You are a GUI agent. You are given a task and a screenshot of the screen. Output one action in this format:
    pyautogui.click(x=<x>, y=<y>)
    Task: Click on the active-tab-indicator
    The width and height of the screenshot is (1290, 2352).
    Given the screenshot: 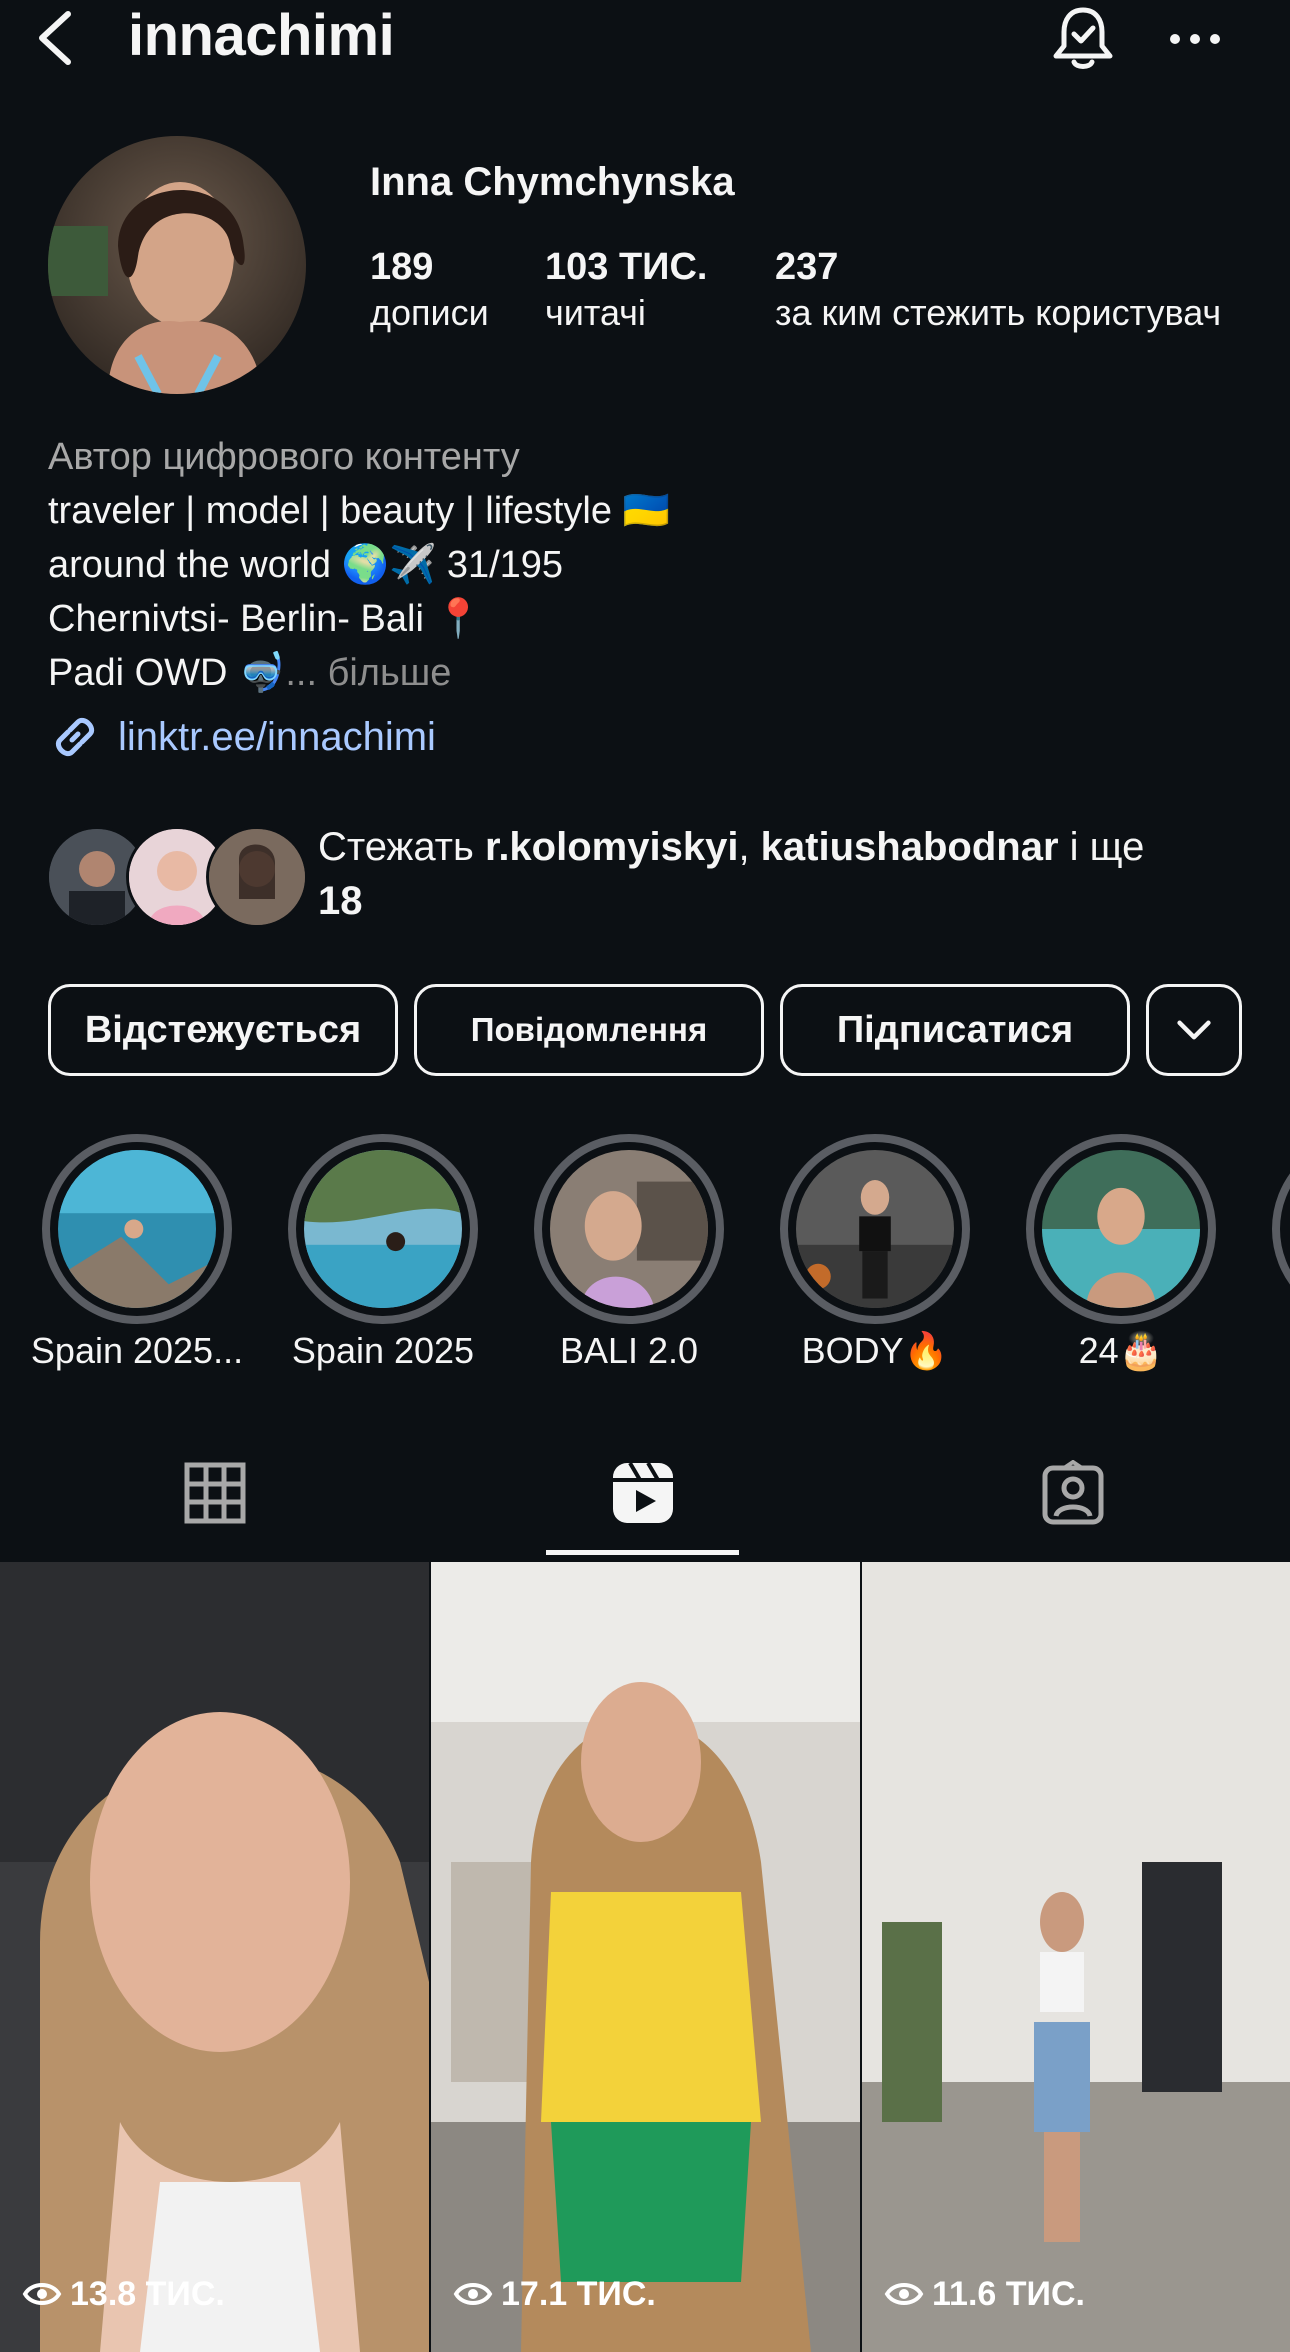 What is the action you would take?
    pyautogui.click(x=642, y=1552)
    